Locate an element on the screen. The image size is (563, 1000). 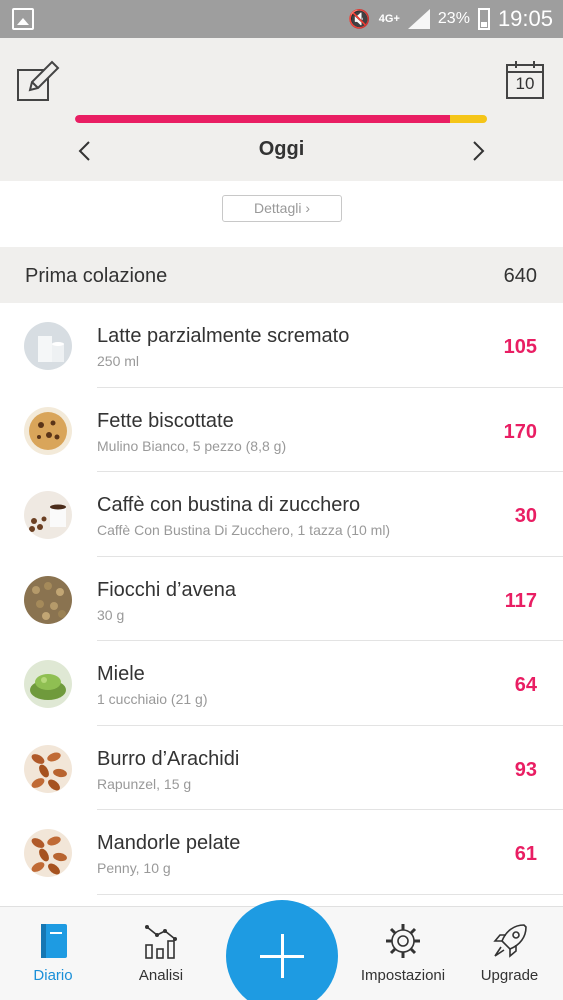
food-kcal: 30 is located at coordinates (525, 516).